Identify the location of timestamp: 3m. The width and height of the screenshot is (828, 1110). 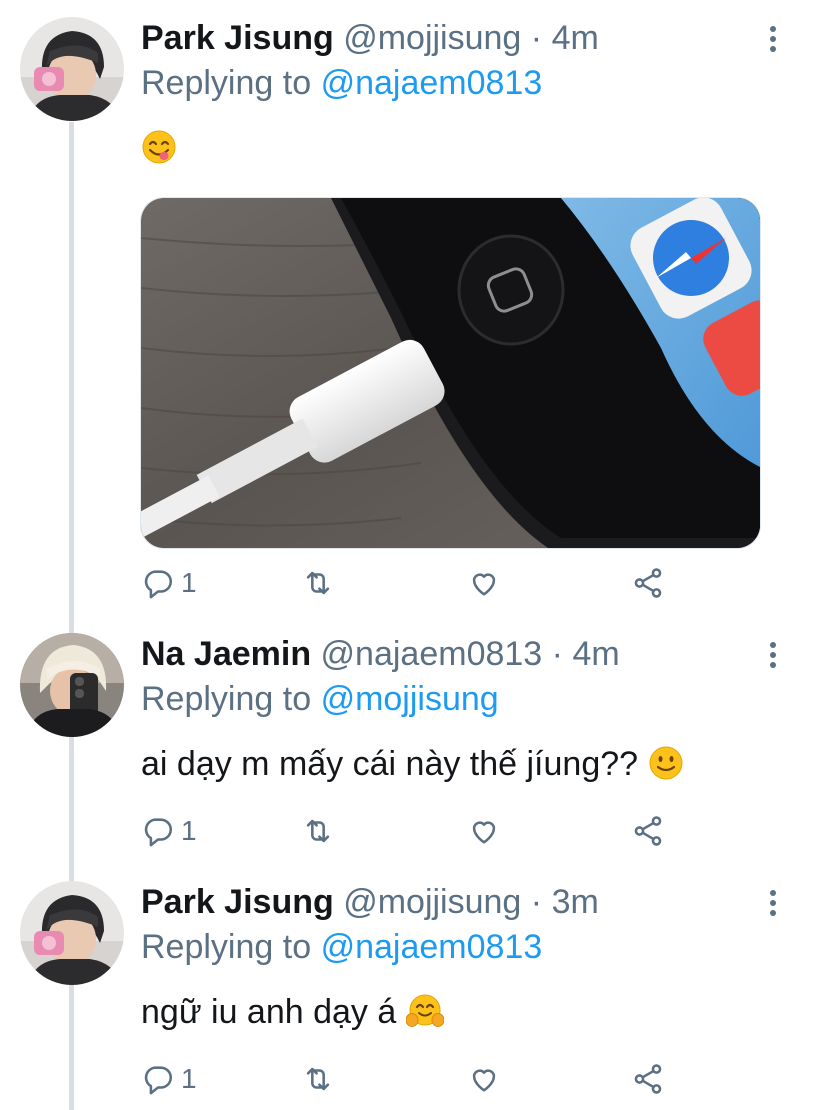
(575, 902).